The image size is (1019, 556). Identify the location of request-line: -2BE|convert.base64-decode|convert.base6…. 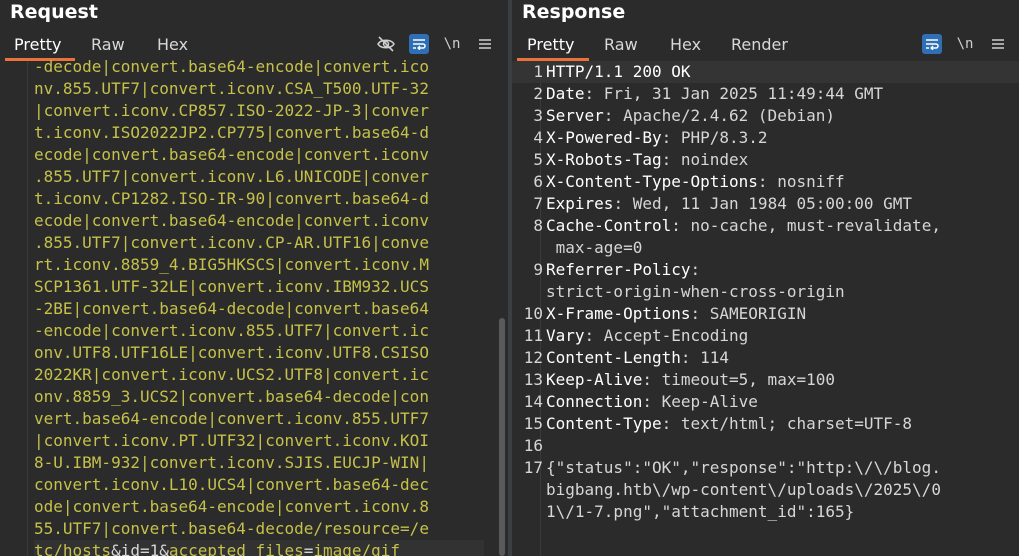
(231, 308).